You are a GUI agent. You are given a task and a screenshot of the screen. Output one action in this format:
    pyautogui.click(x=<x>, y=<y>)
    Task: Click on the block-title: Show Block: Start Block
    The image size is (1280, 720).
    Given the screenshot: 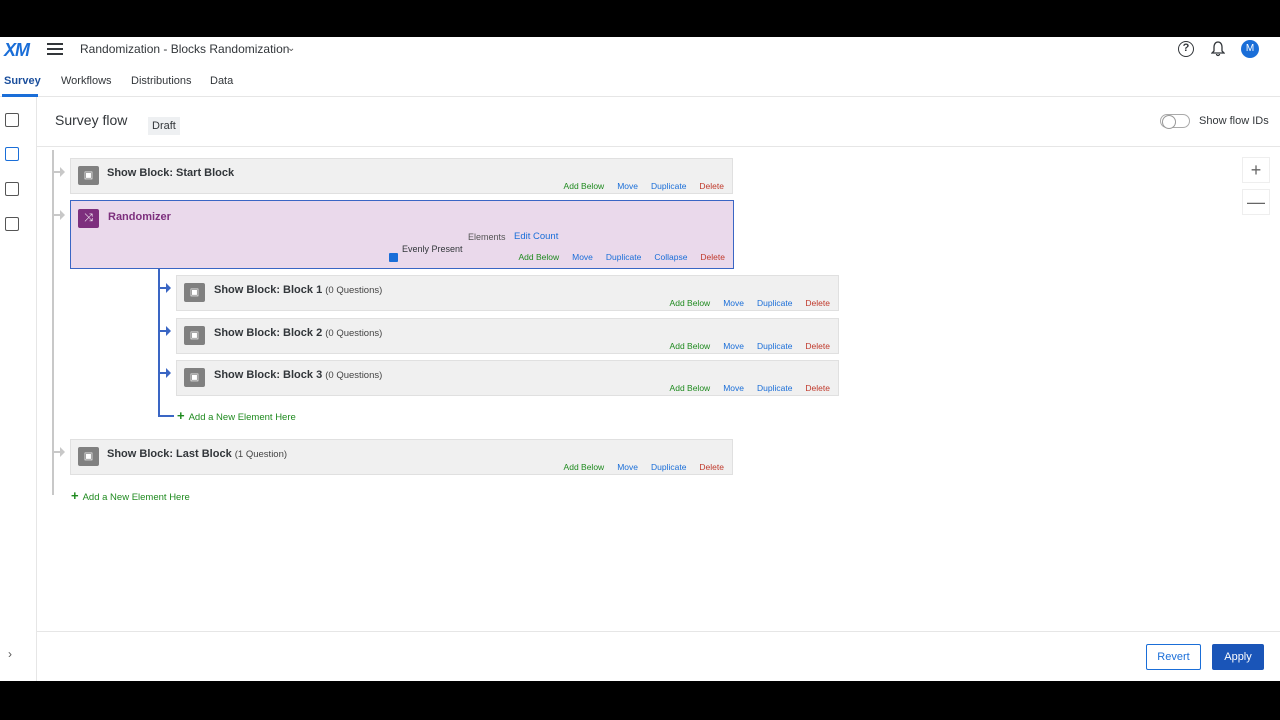 What is the action you would take?
    pyautogui.click(x=171, y=173)
    